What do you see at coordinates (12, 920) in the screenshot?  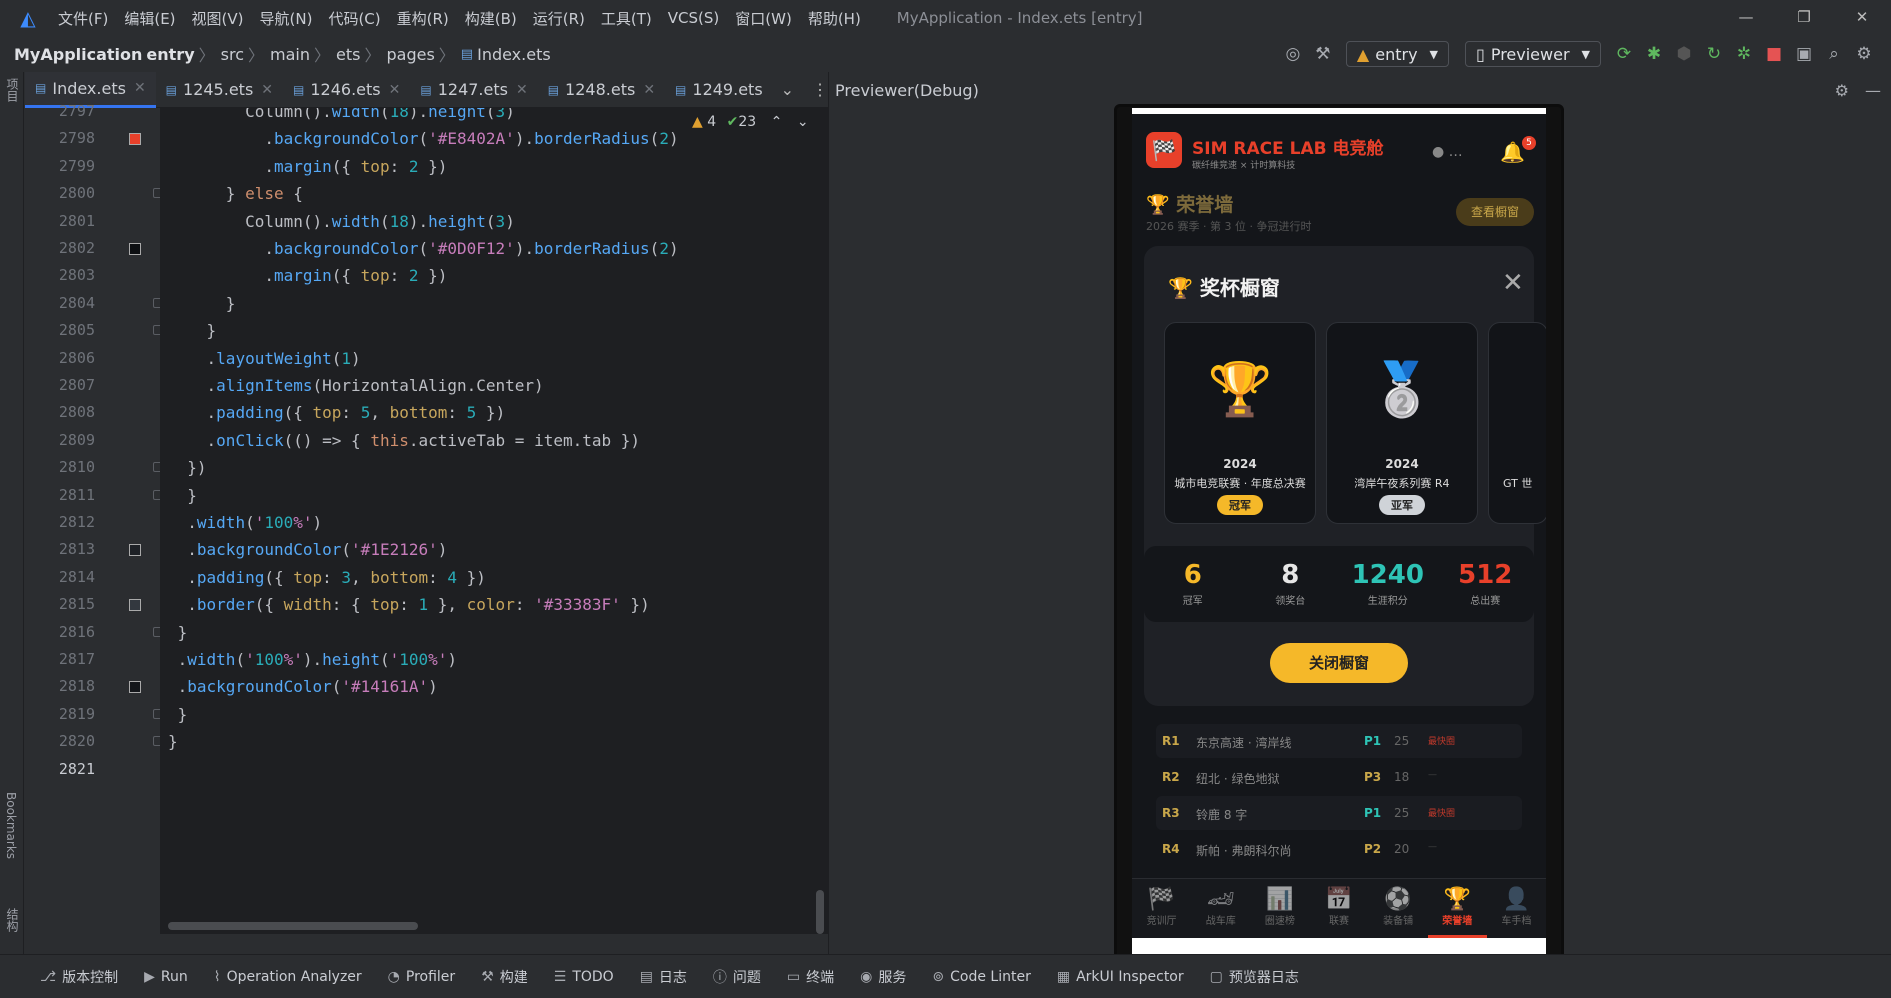 I see `structure-tool-button: 结构` at bounding box center [12, 920].